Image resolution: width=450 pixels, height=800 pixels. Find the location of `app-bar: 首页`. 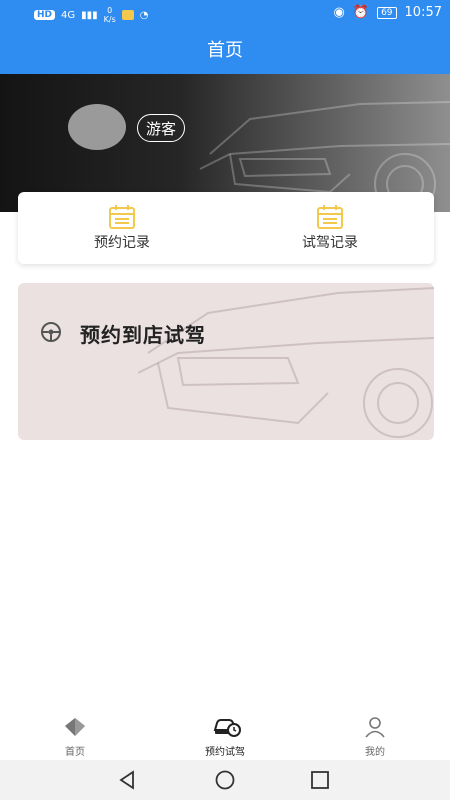

app-bar: 首页 is located at coordinates (225, 51).